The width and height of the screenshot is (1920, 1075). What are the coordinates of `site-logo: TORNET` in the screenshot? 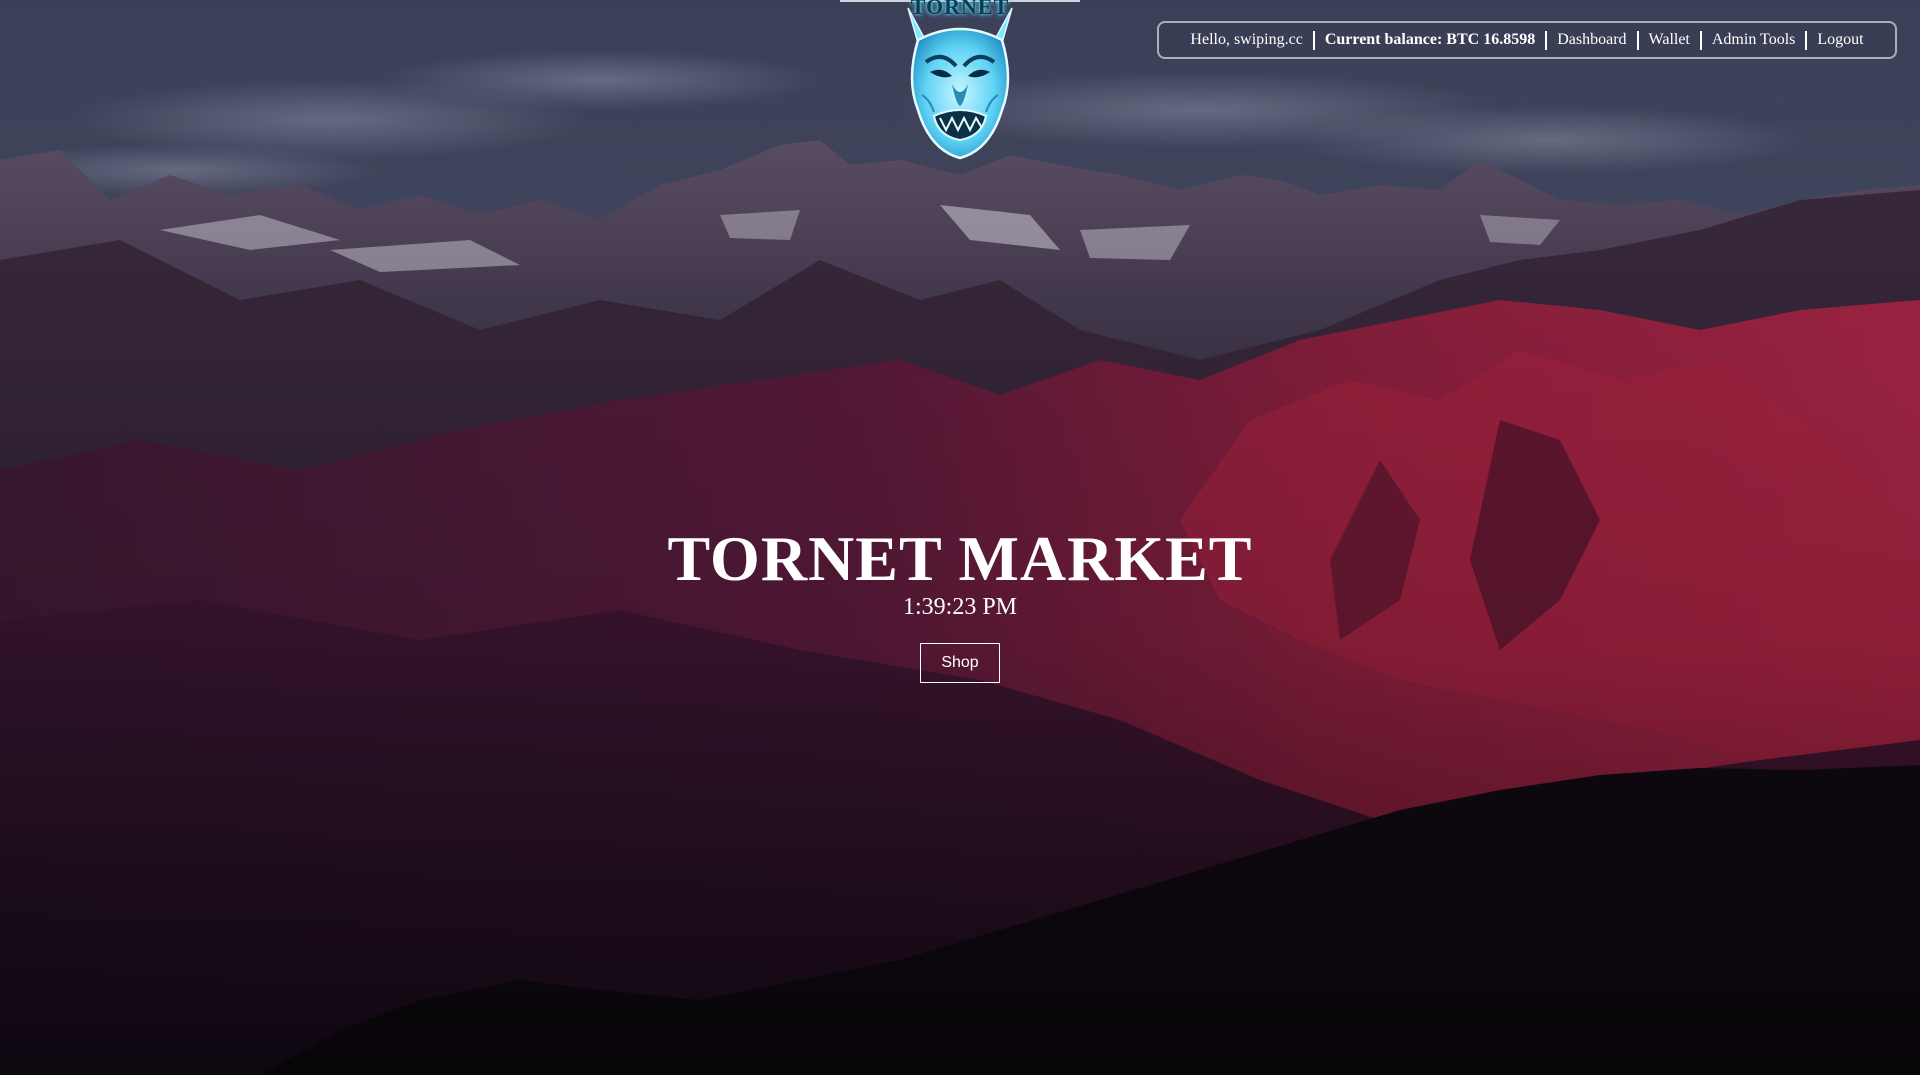 It's located at (960, 82).